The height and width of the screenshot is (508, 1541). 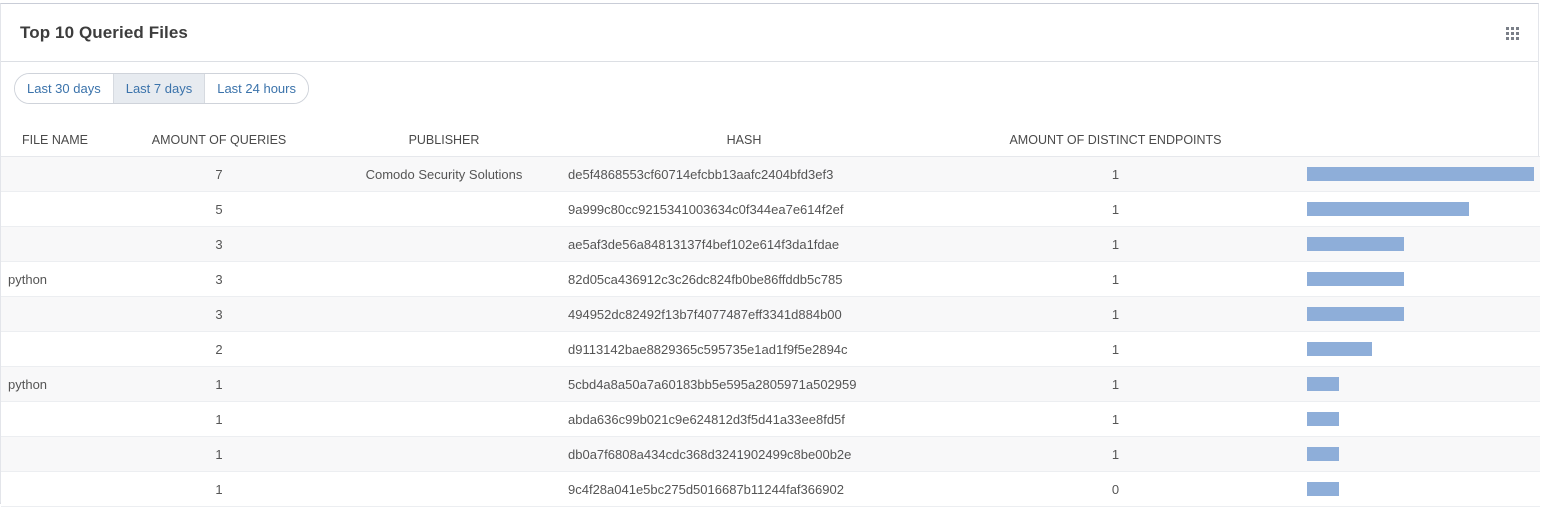 I want to click on time-range-filter: Last 30 days Last 7 days Last 24 hours, so click(x=161, y=88).